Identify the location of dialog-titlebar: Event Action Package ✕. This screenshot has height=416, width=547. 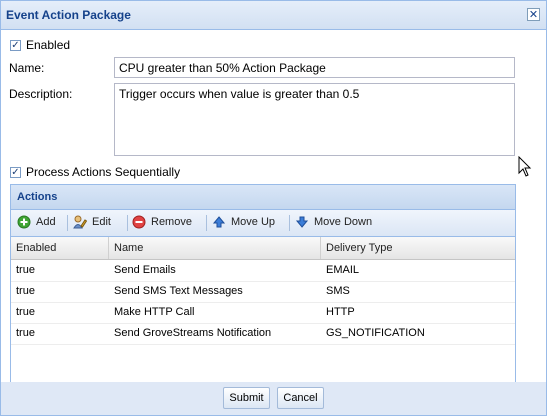
(273, 15).